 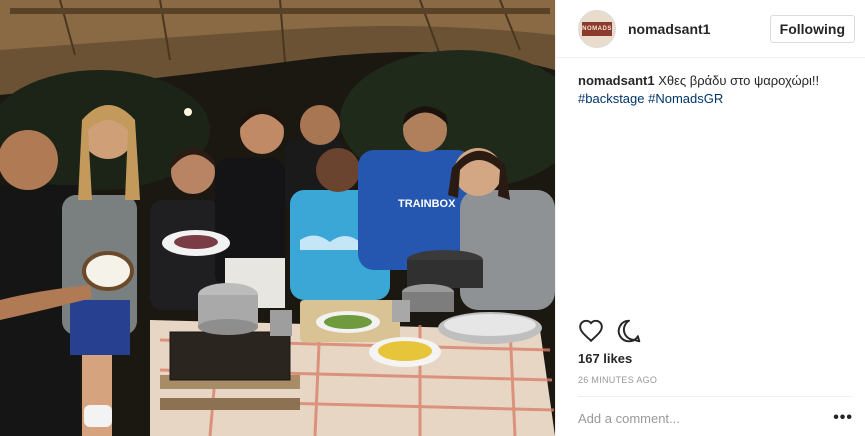 What do you see at coordinates (706, 418) in the screenshot?
I see `comment-input` at bounding box center [706, 418].